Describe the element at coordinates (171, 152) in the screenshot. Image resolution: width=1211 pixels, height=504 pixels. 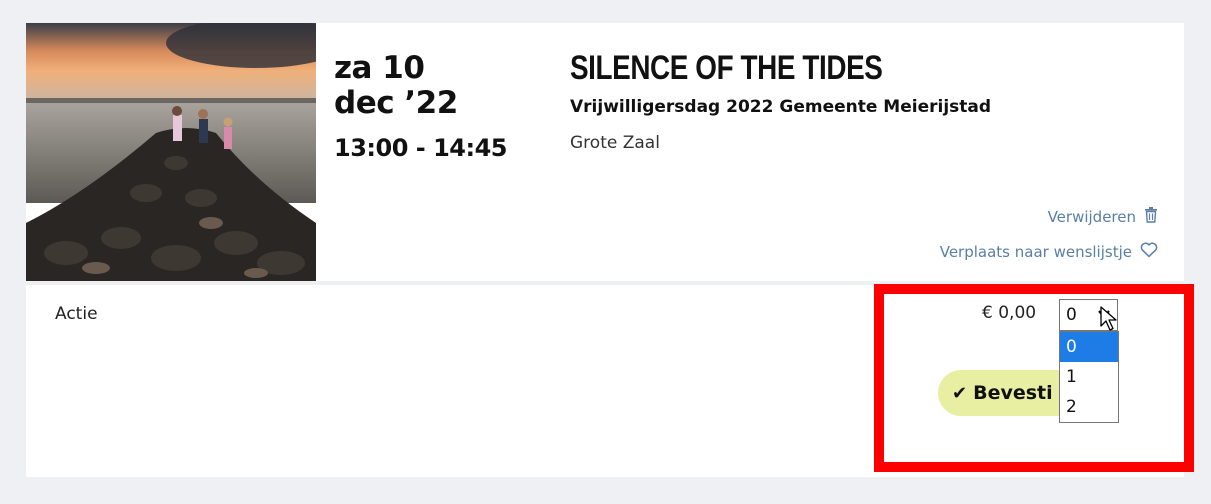
I see `event-image` at that location.